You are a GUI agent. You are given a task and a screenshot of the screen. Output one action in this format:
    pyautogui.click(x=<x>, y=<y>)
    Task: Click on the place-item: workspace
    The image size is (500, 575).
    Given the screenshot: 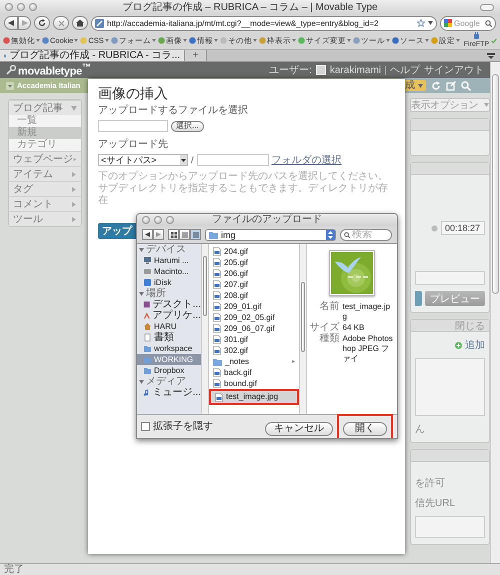 What is the action you would take?
    pyautogui.click(x=169, y=348)
    